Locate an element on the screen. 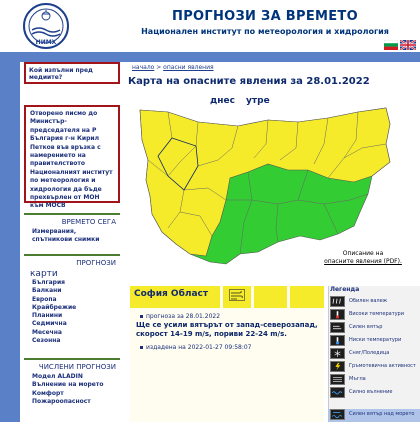  left-blue-strip is located at coordinates (10, 237).